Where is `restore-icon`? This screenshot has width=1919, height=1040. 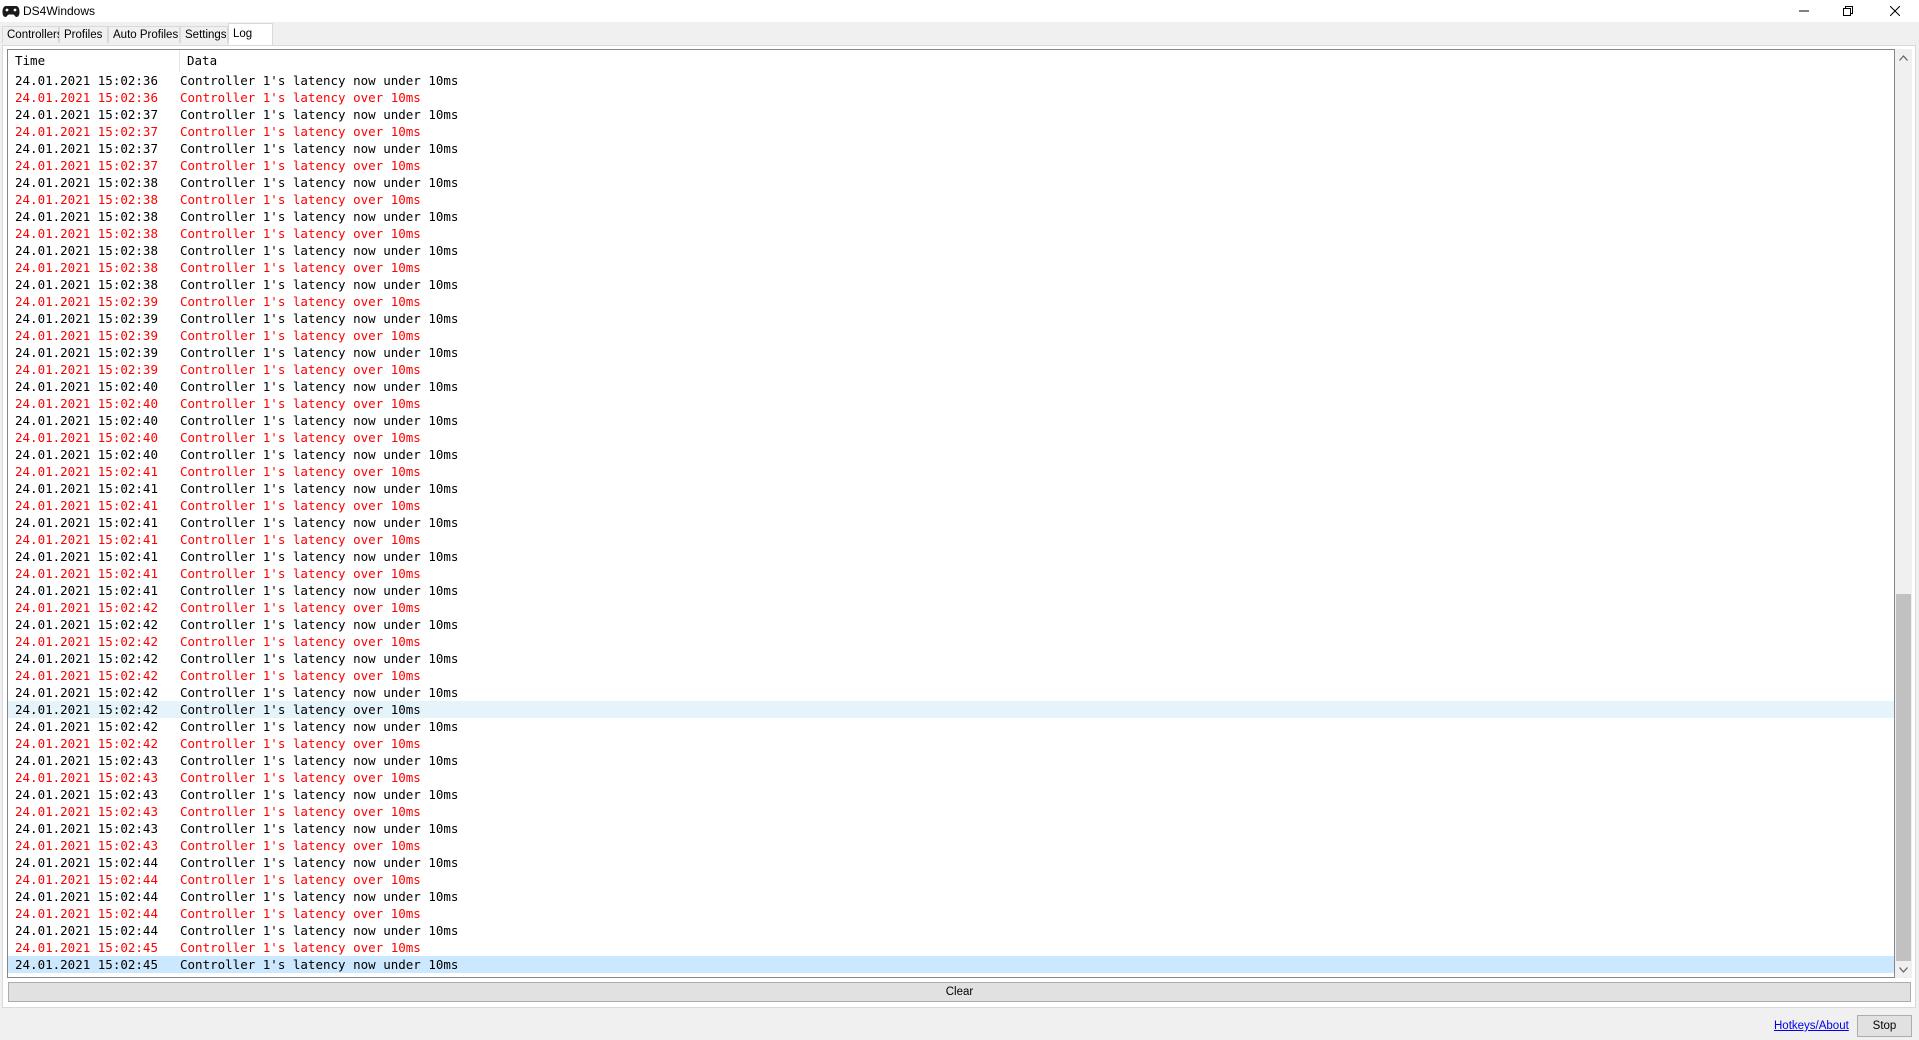
restore-icon is located at coordinates (1848, 11).